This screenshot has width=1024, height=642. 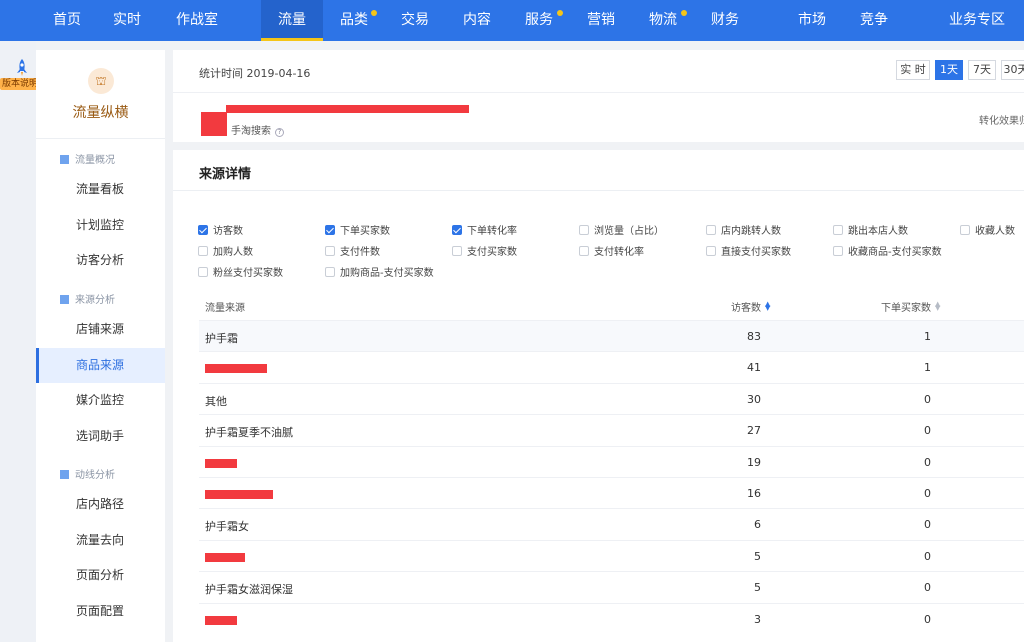 I want to click on nav-category-badge, so click(x=374, y=13).